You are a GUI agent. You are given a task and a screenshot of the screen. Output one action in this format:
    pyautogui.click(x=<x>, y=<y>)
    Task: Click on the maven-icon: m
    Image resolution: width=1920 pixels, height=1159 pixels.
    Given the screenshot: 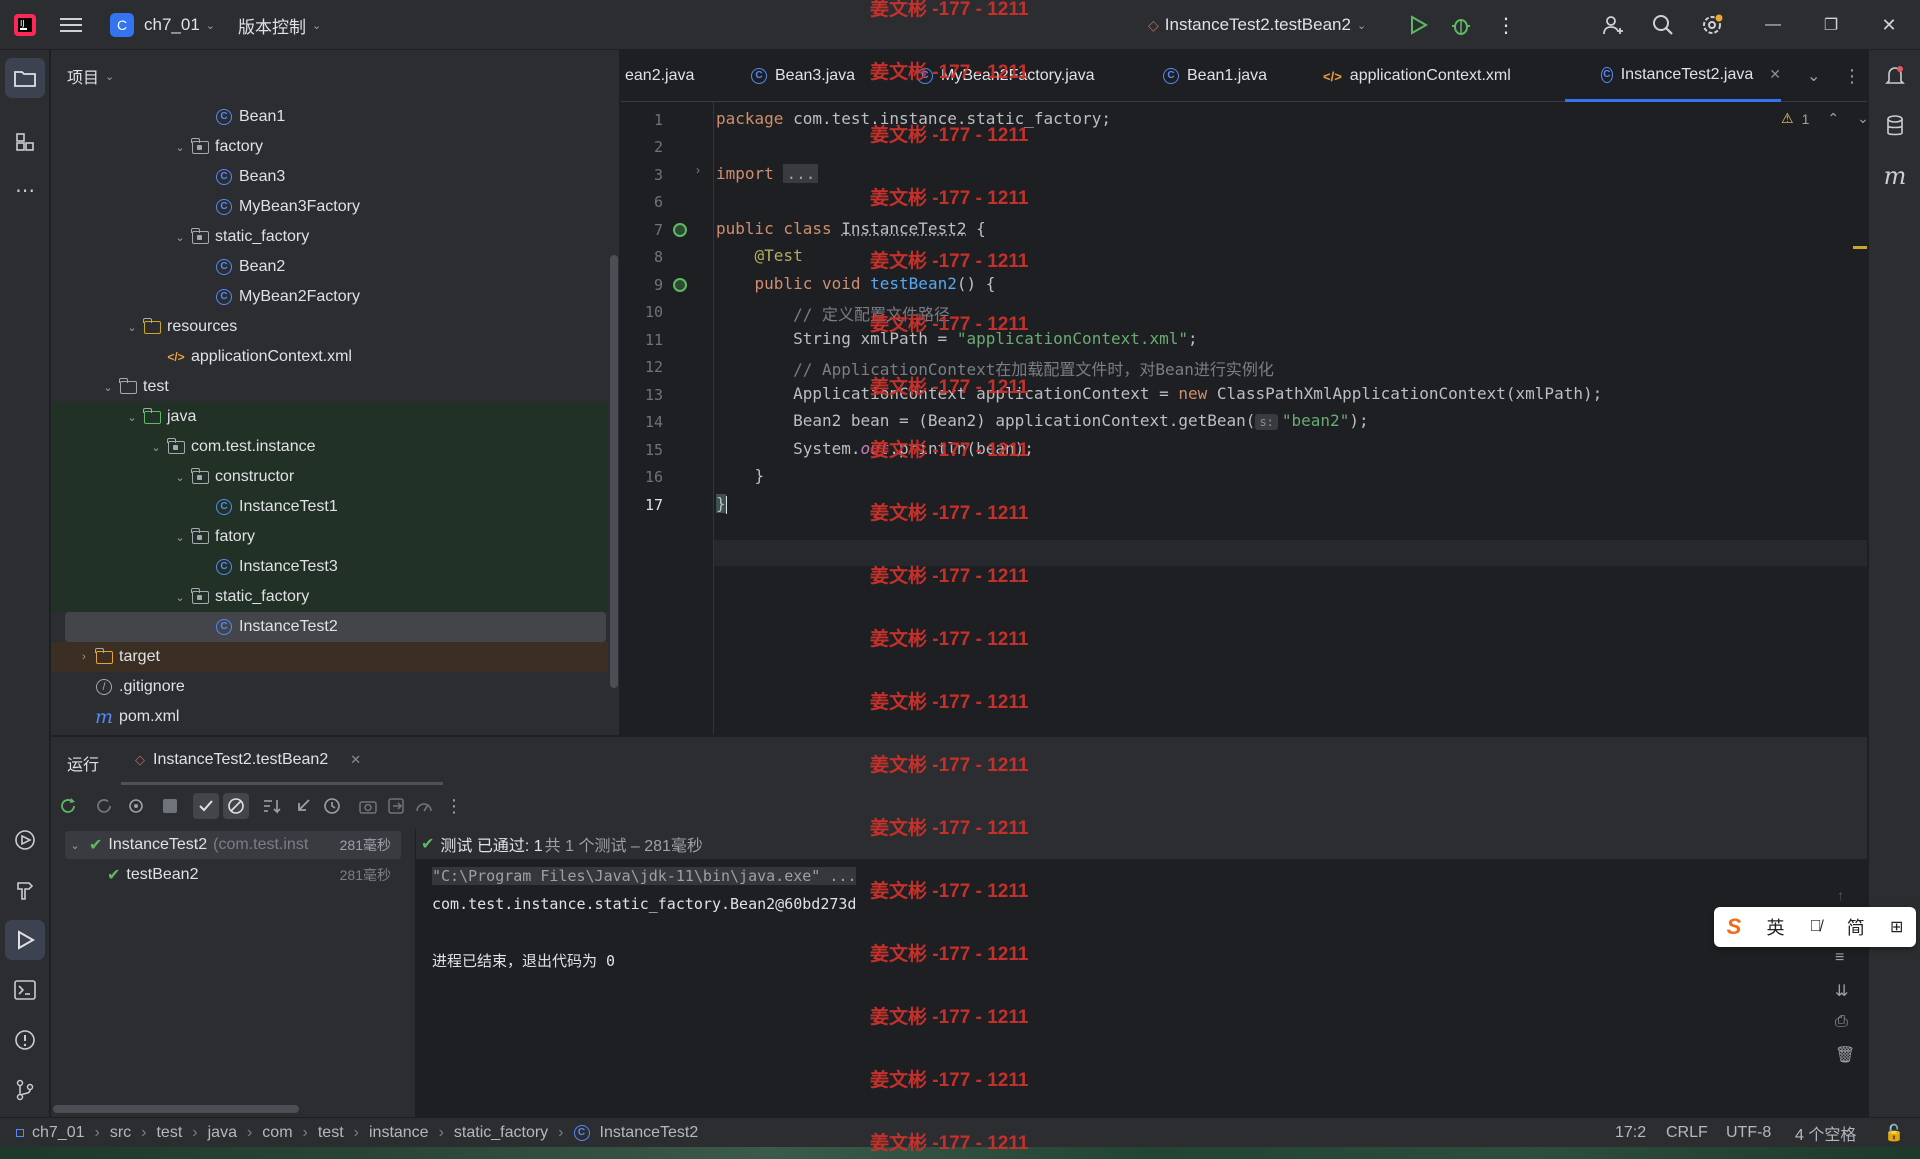 What is the action you would take?
    pyautogui.click(x=1895, y=176)
    